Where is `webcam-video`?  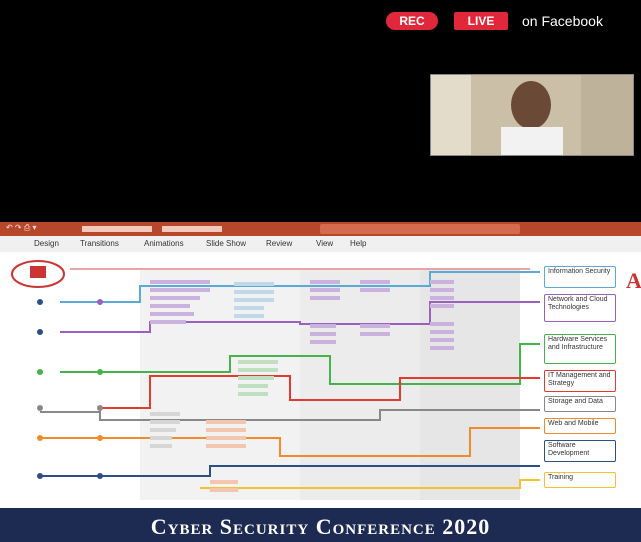 webcam-video is located at coordinates (532, 115).